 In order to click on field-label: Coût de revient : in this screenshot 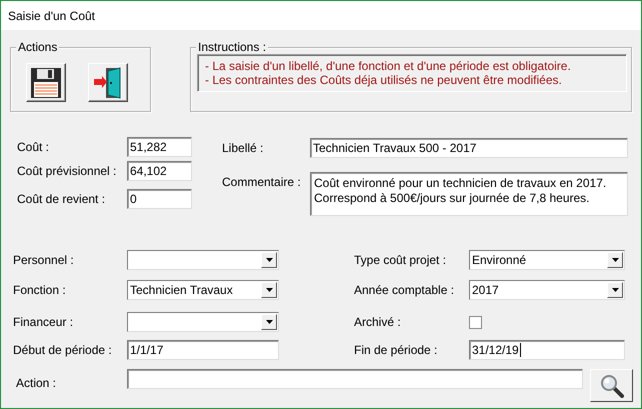, I will do `click(61, 198)`.